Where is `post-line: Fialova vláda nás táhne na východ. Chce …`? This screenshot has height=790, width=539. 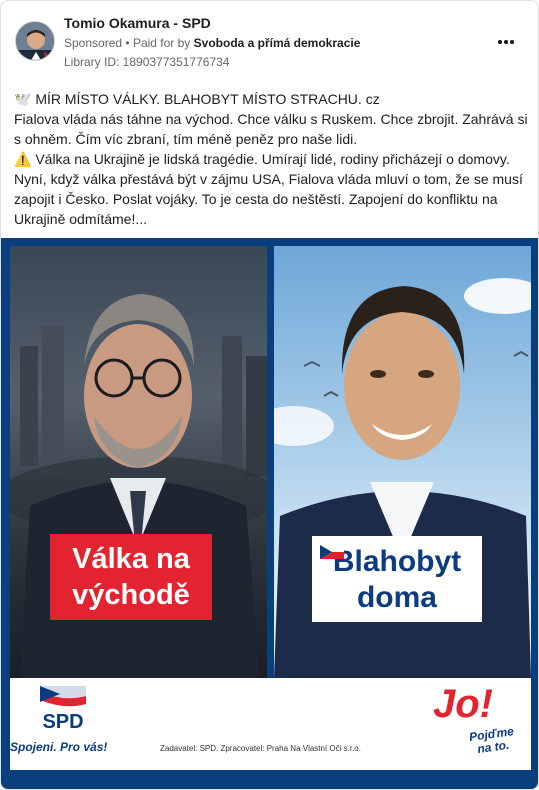 post-line: Fialova vláda nás táhne na východ. Chce … is located at coordinates (271, 119).